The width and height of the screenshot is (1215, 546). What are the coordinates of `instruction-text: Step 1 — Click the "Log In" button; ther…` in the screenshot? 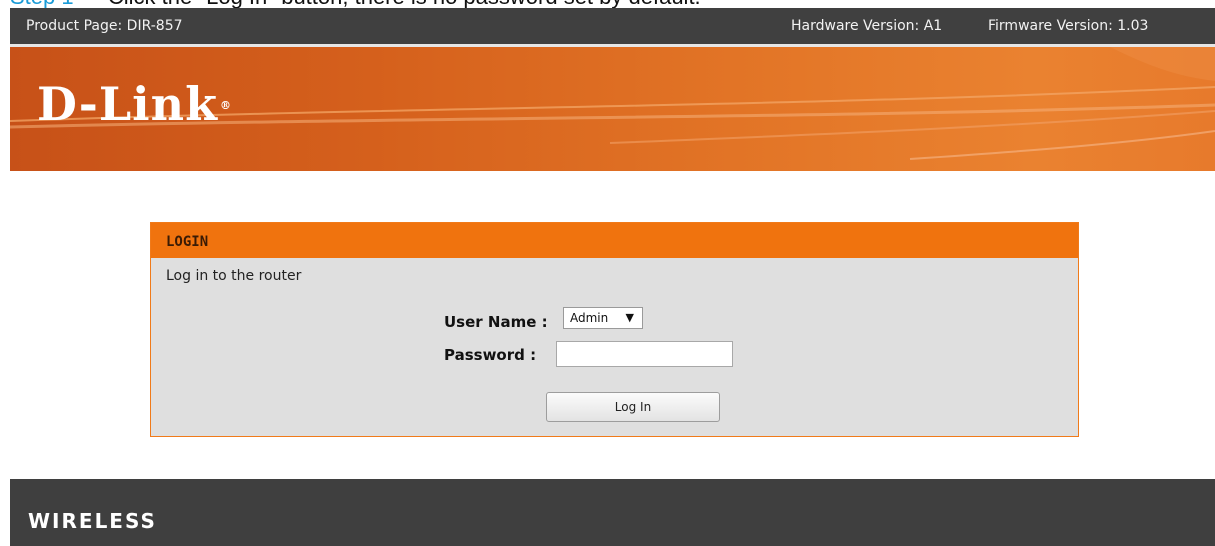 It's located at (355, 4).